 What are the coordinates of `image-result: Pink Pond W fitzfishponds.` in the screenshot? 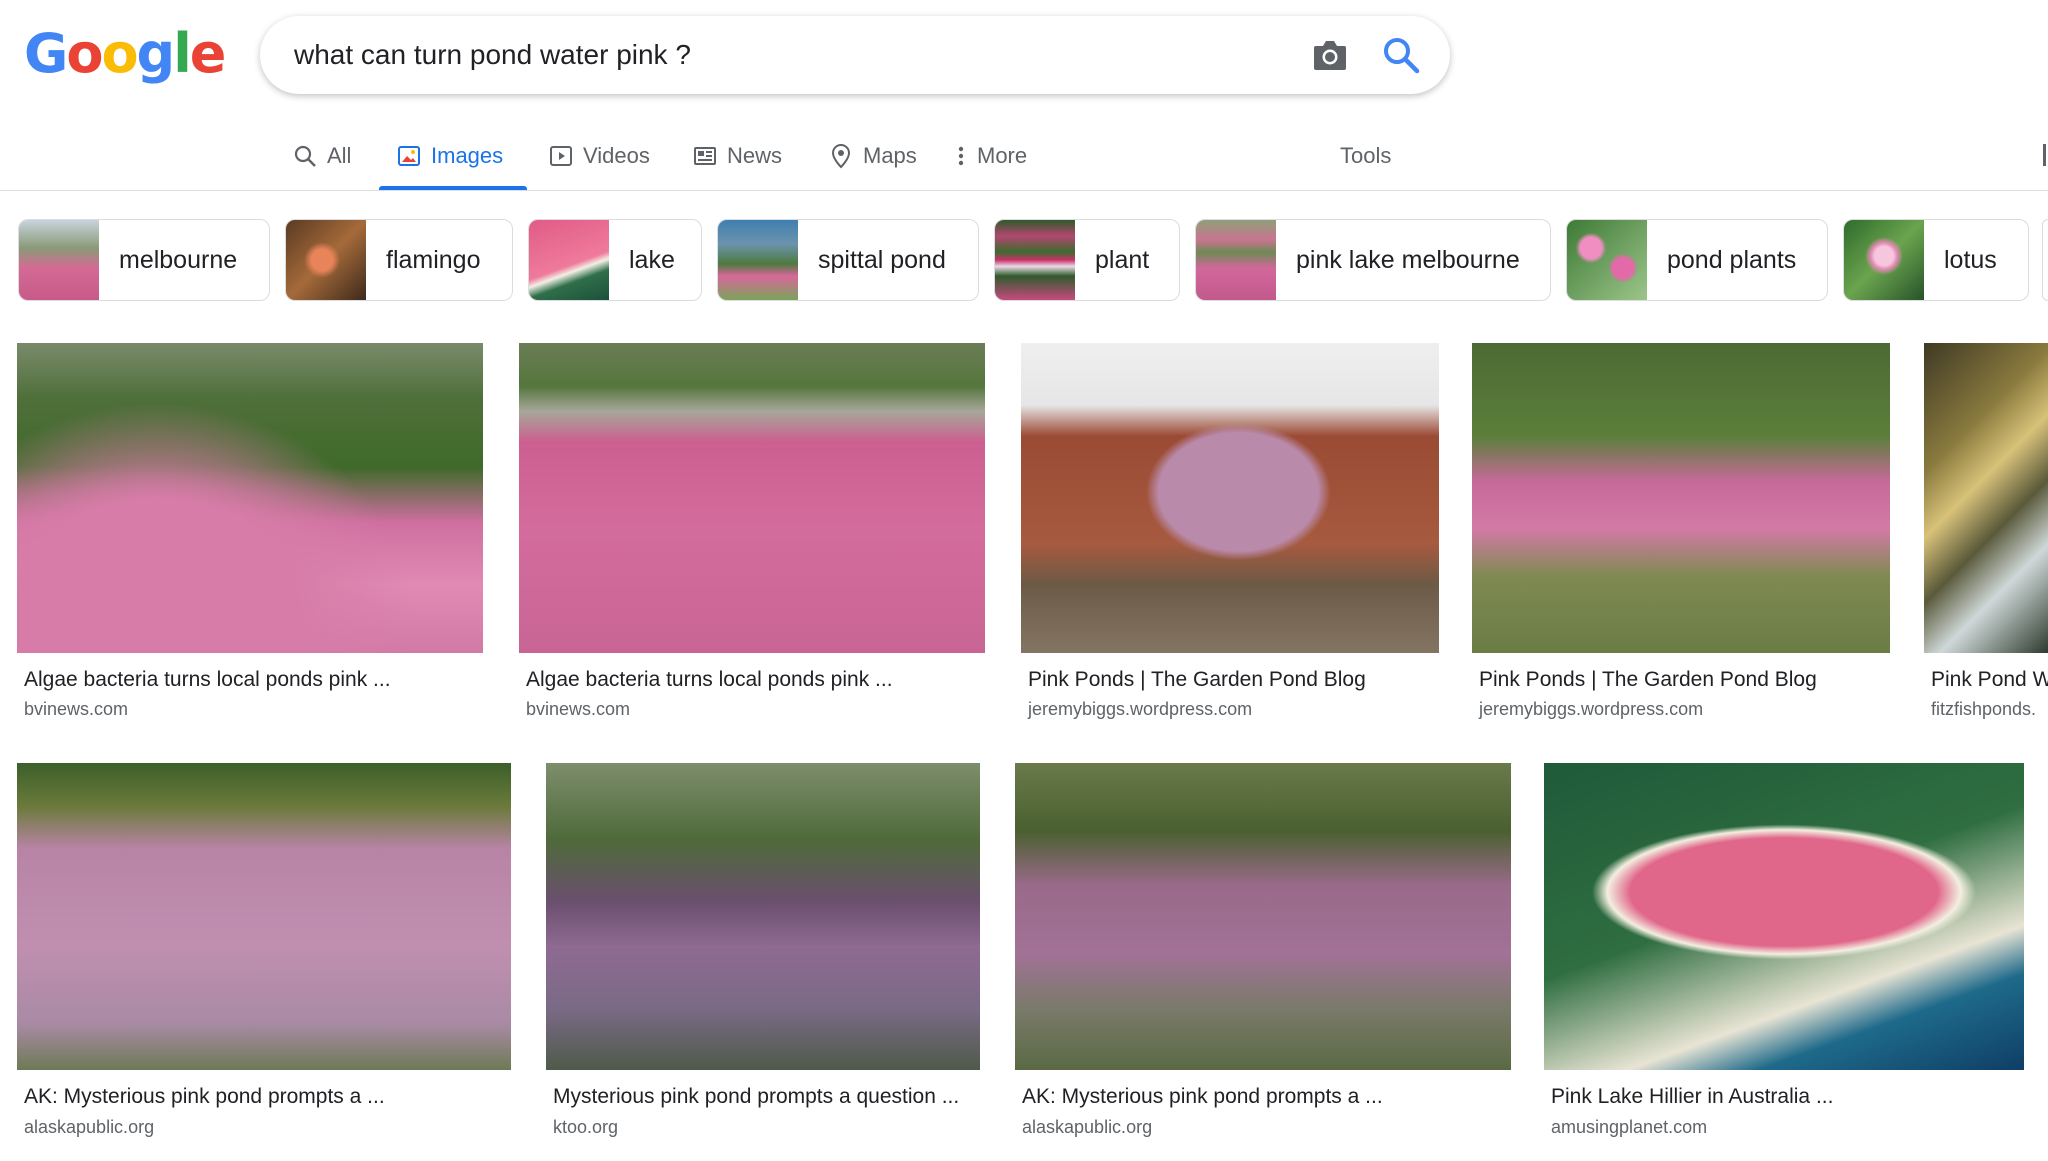 It's located at (1986, 533).